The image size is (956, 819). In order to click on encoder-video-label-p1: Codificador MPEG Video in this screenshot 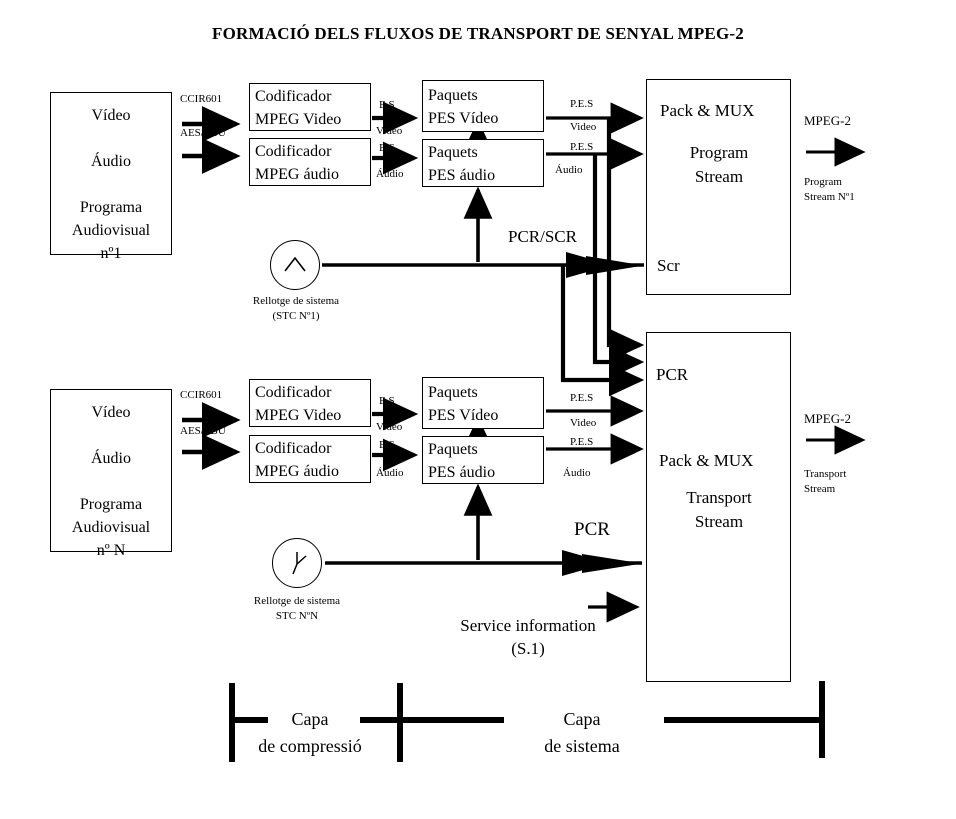, I will do `click(298, 108)`.